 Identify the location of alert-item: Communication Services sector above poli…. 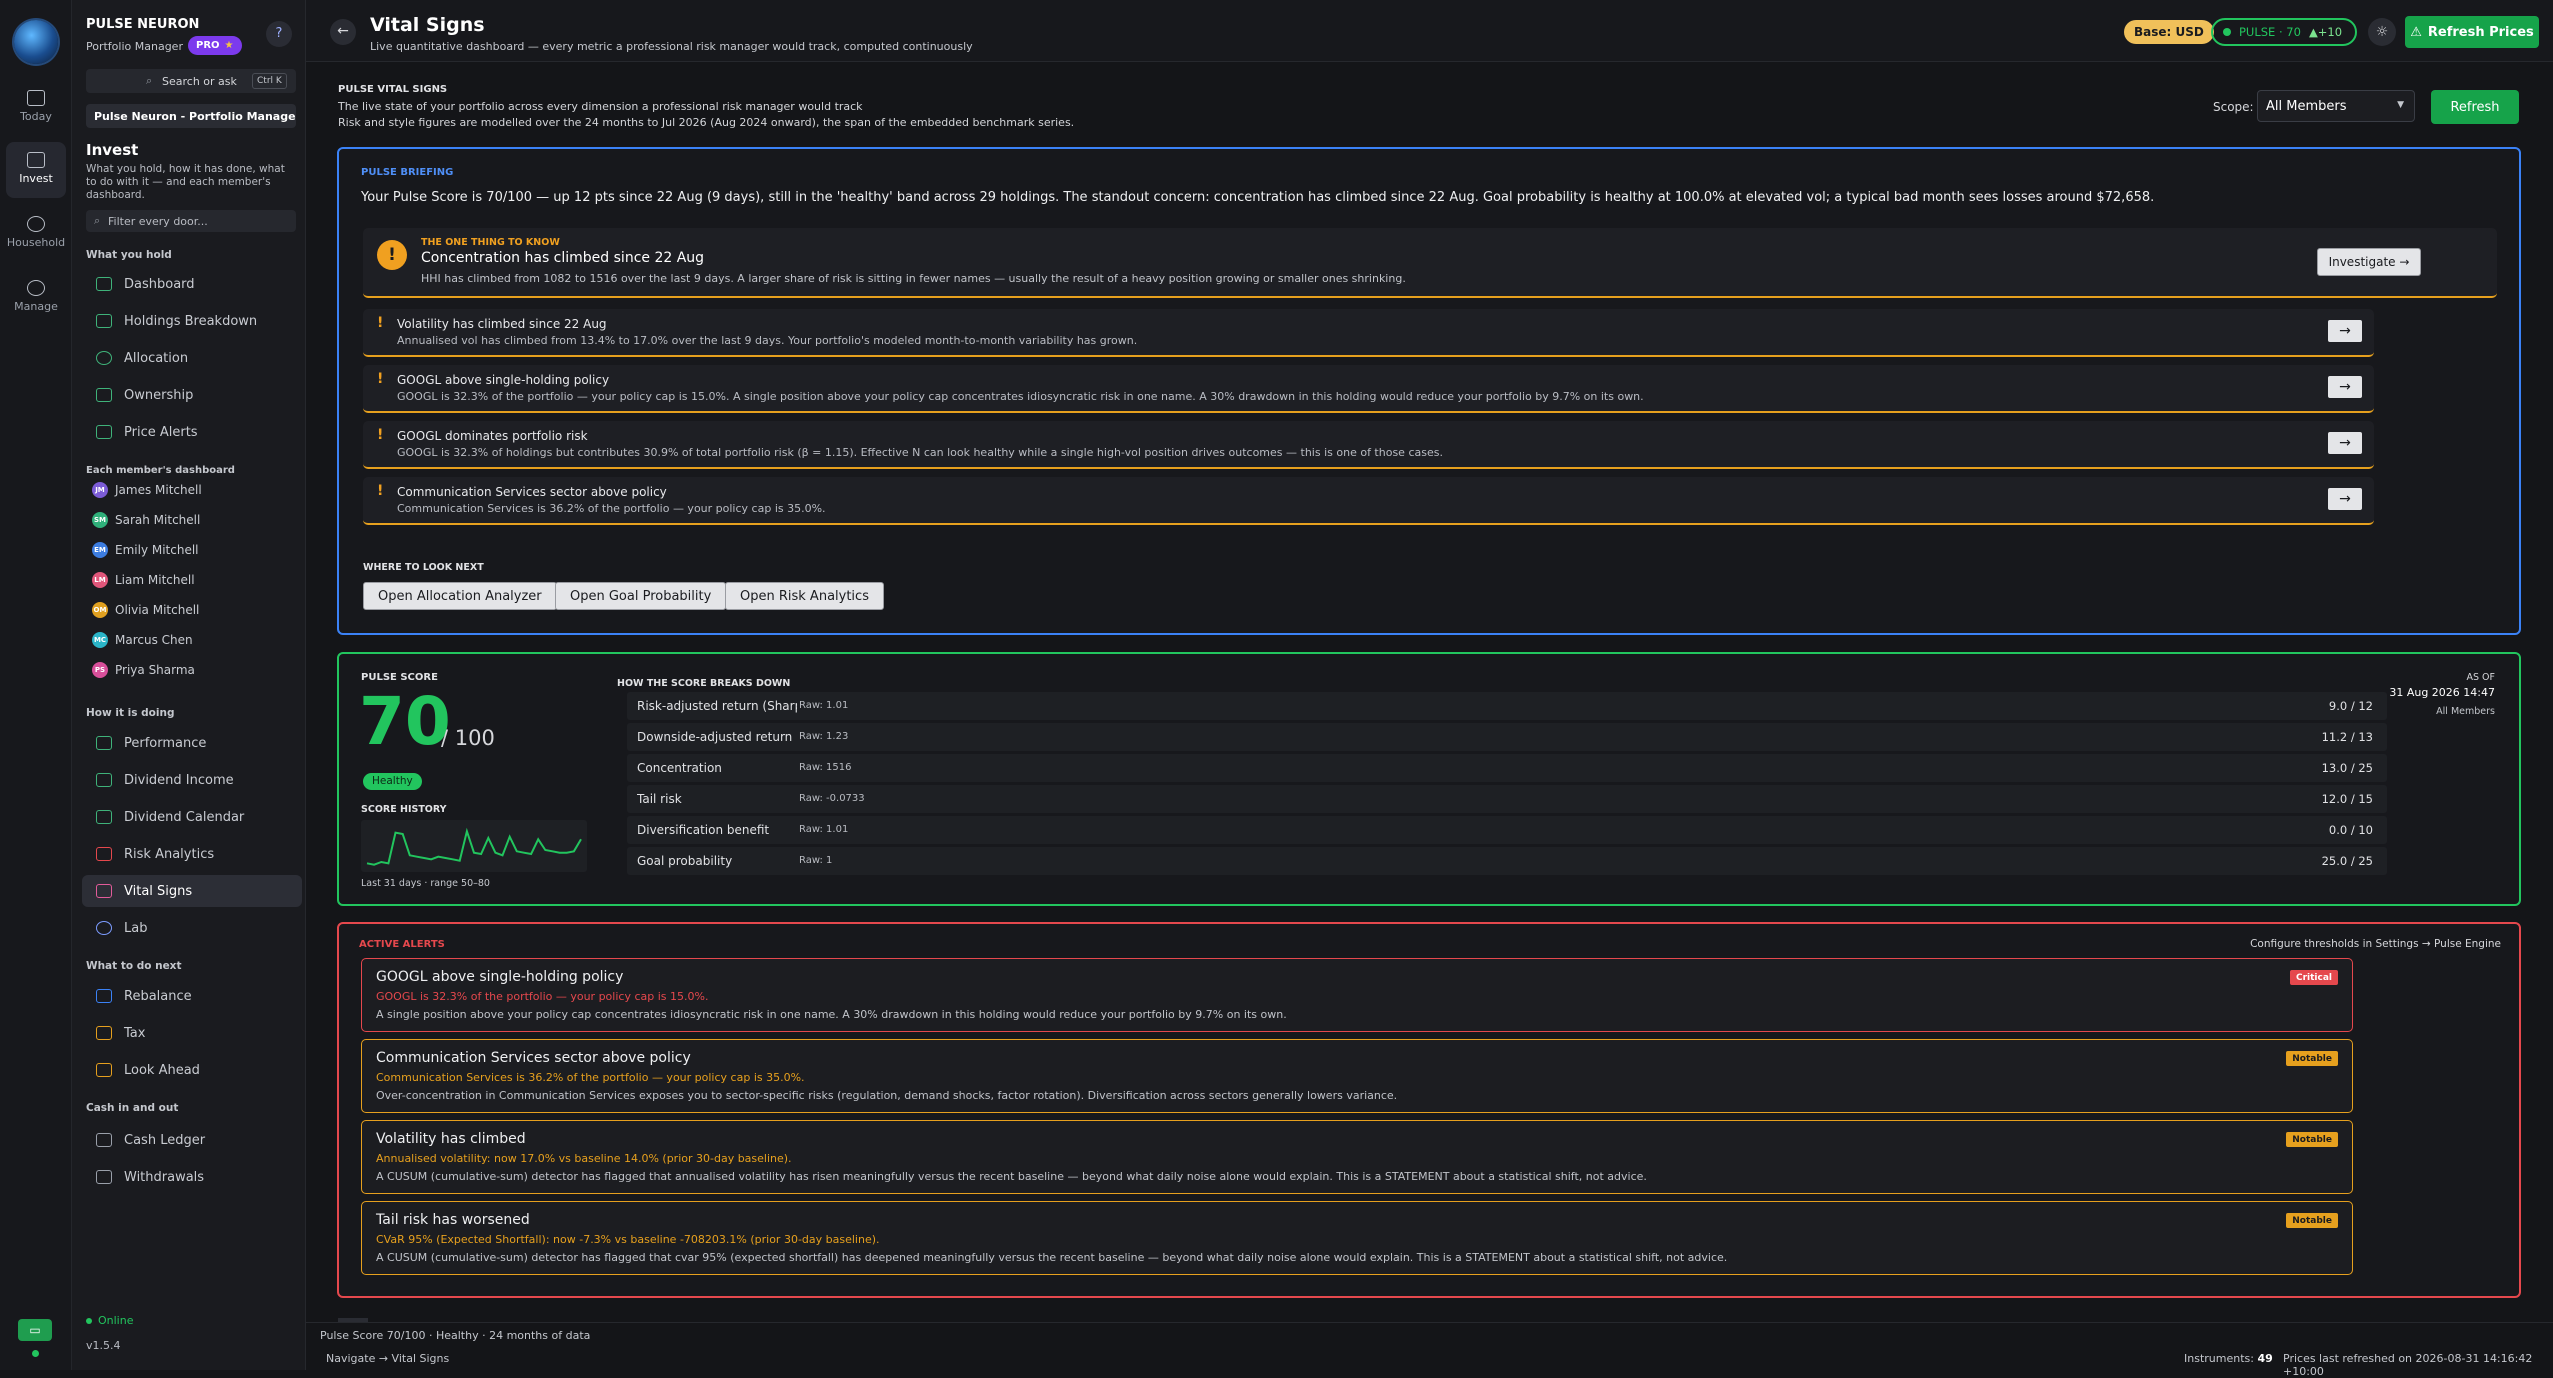
(1357, 1076).